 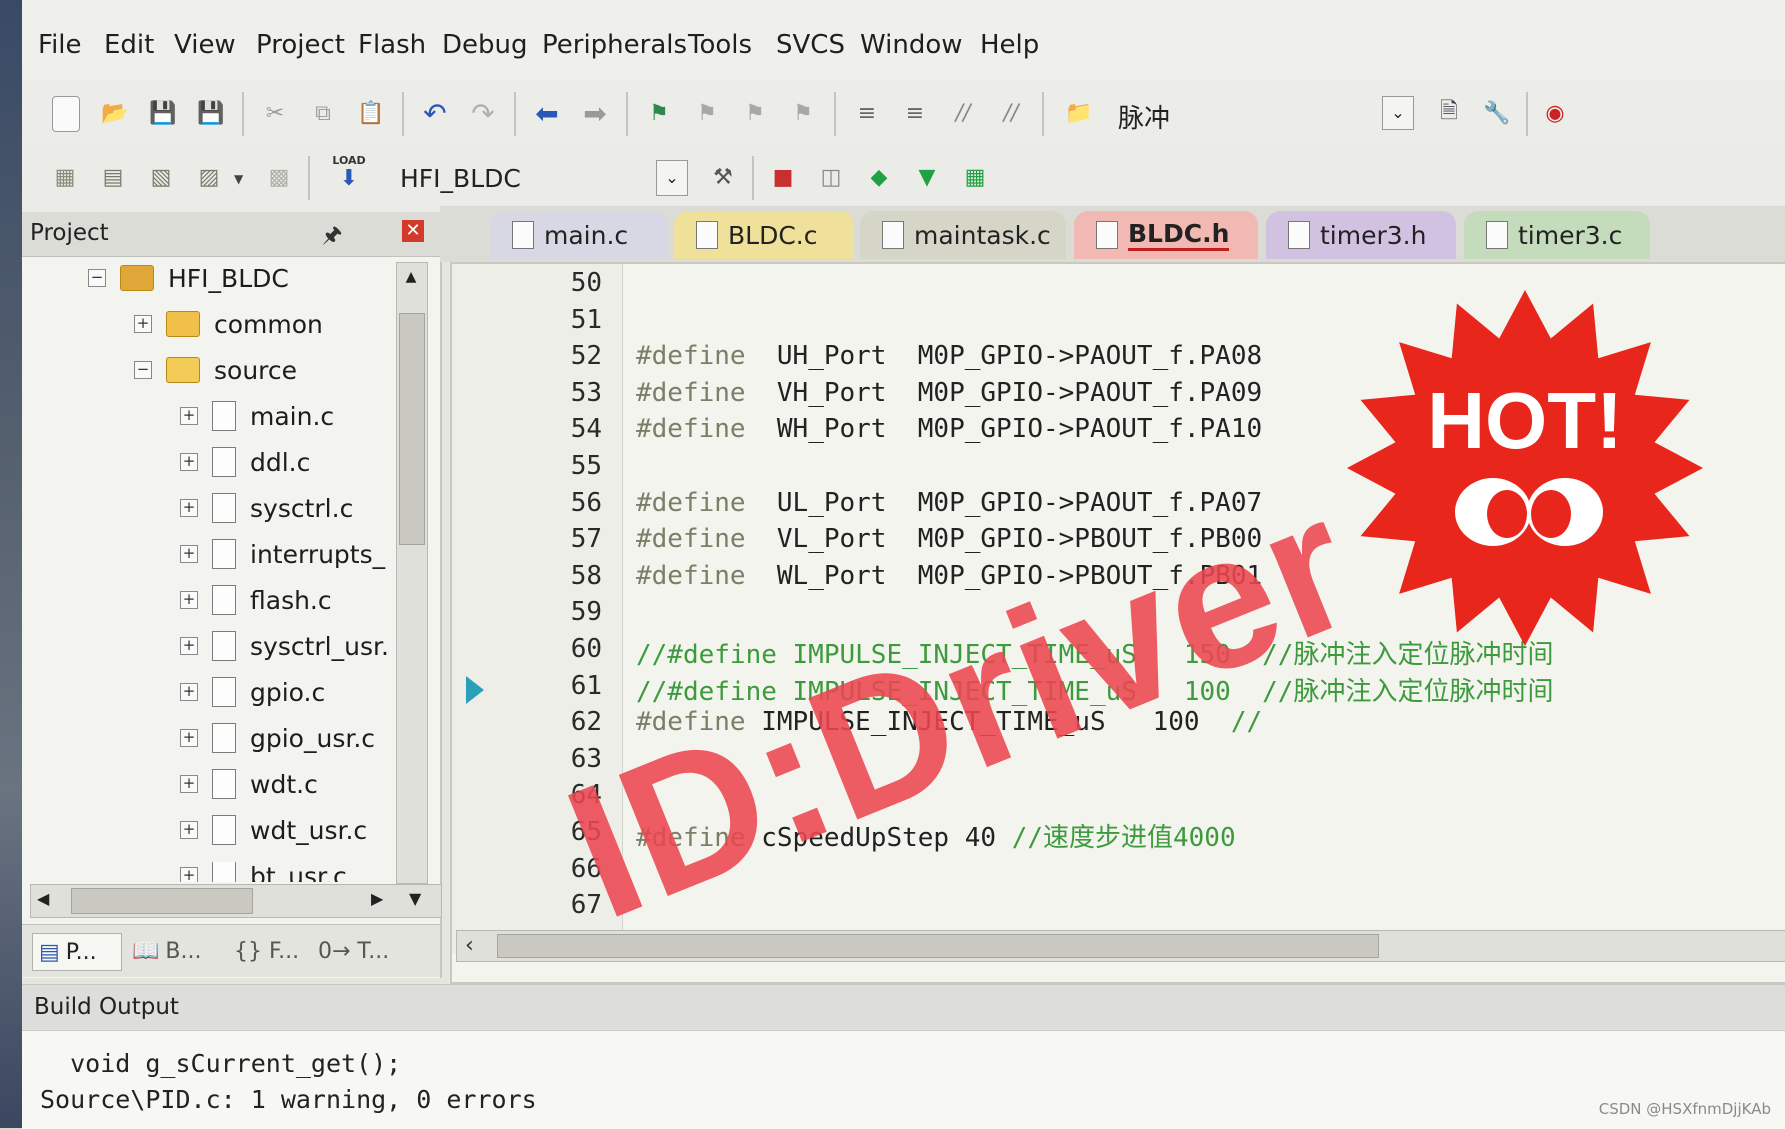 What do you see at coordinates (411, 277) in the screenshot?
I see `scroll-up-icon: ▲` at bounding box center [411, 277].